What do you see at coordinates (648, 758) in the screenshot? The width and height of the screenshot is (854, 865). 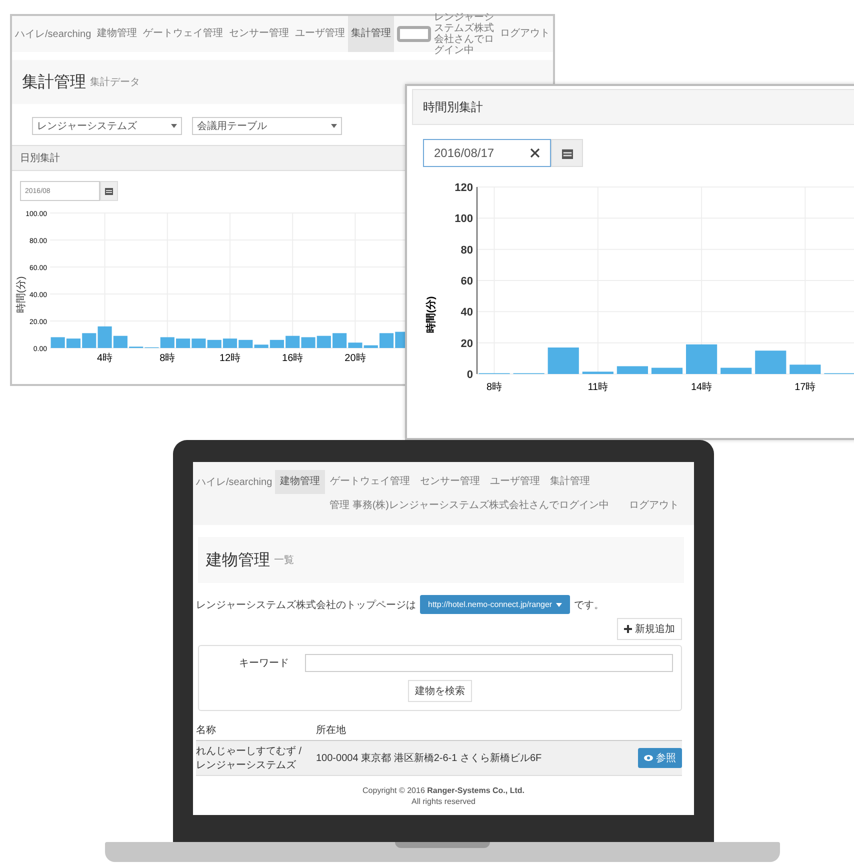 I see `eye-icon` at bounding box center [648, 758].